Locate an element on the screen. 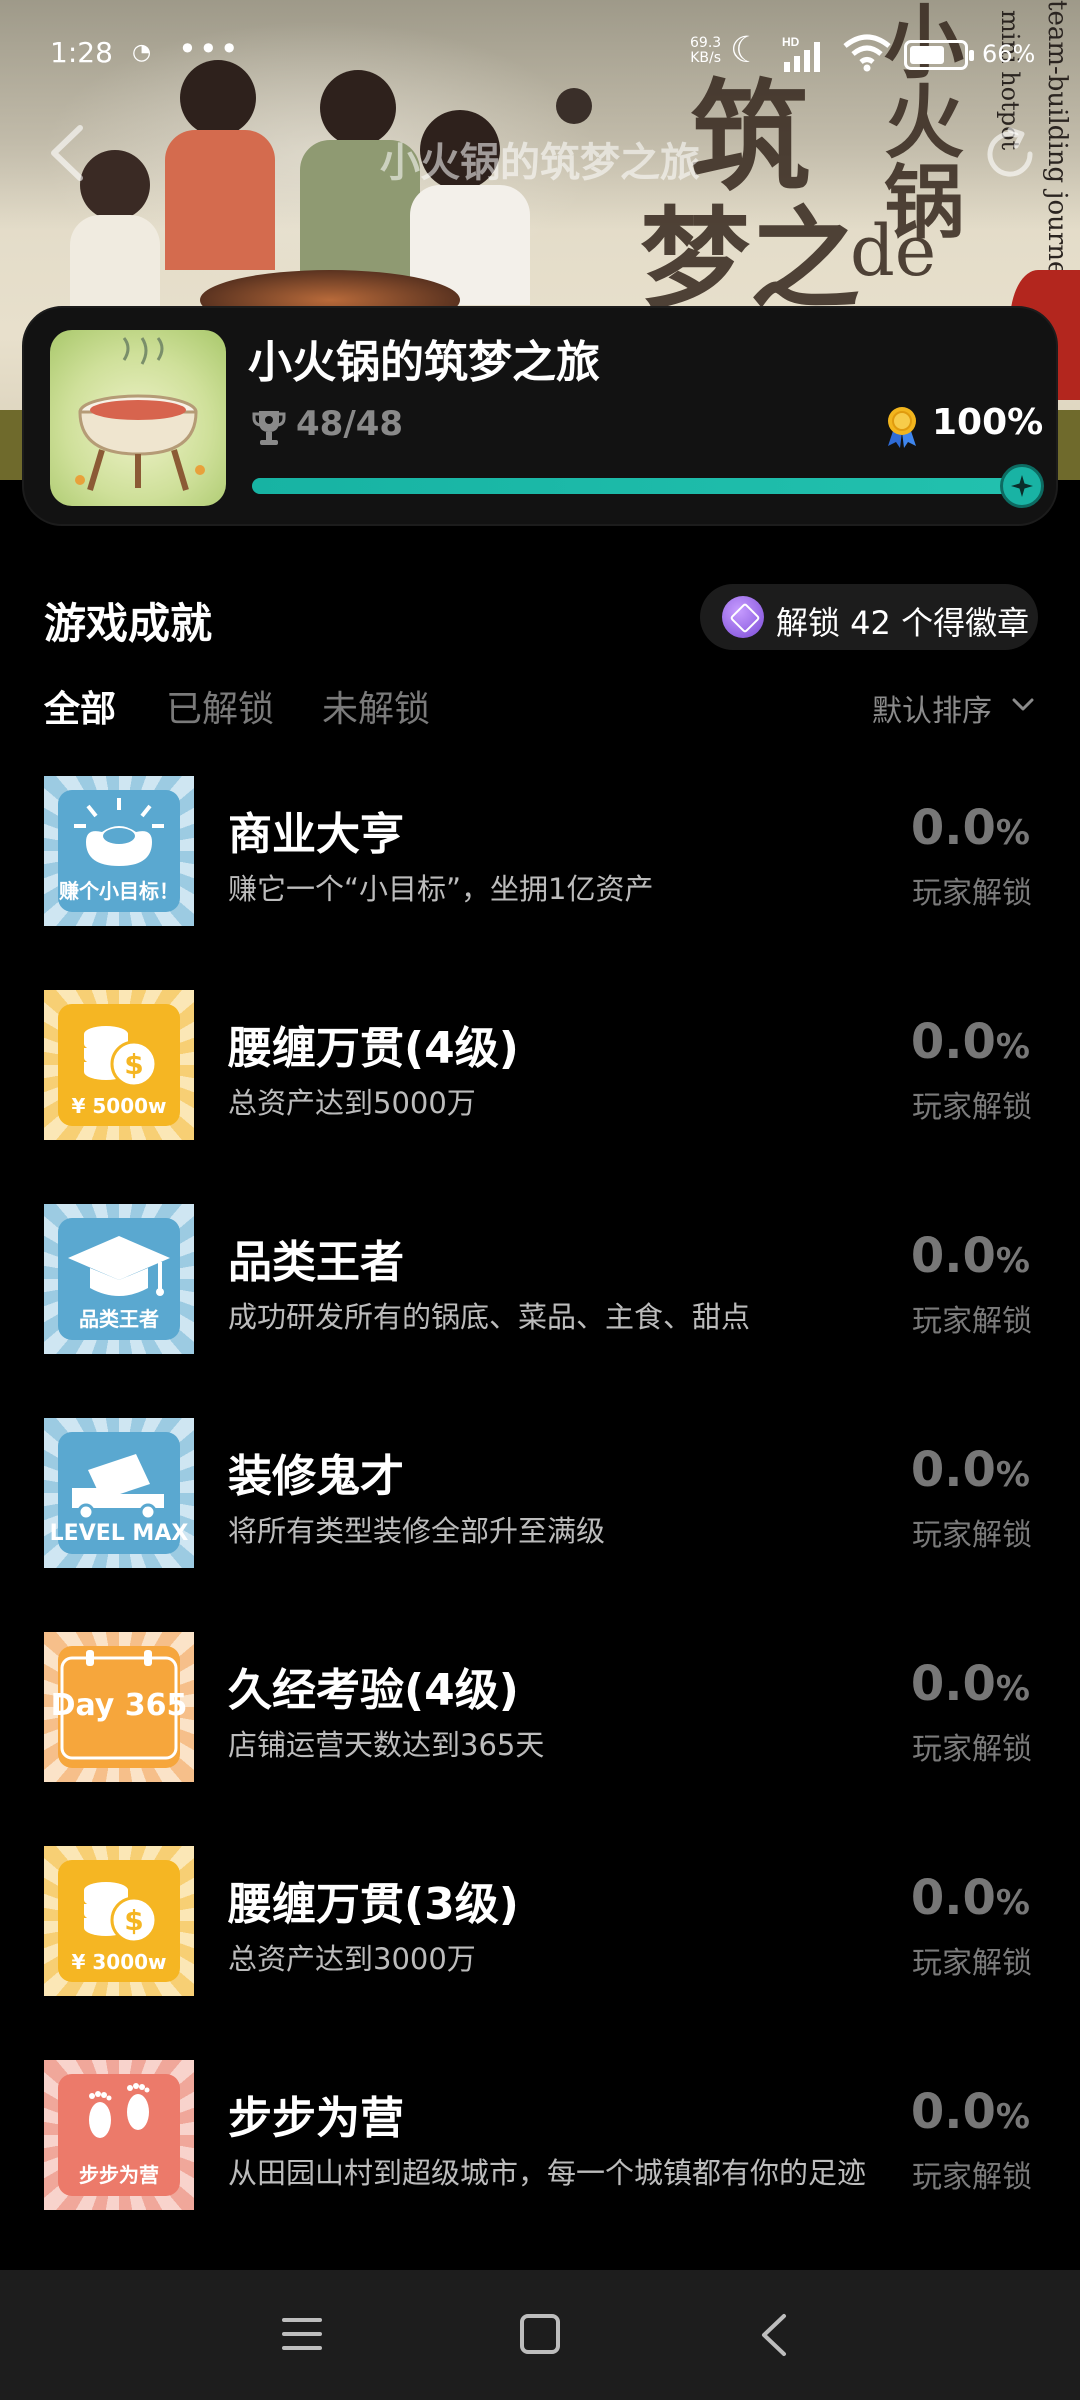  achievement-icon: $ ¥ 3000w is located at coordinates (119, 1921).